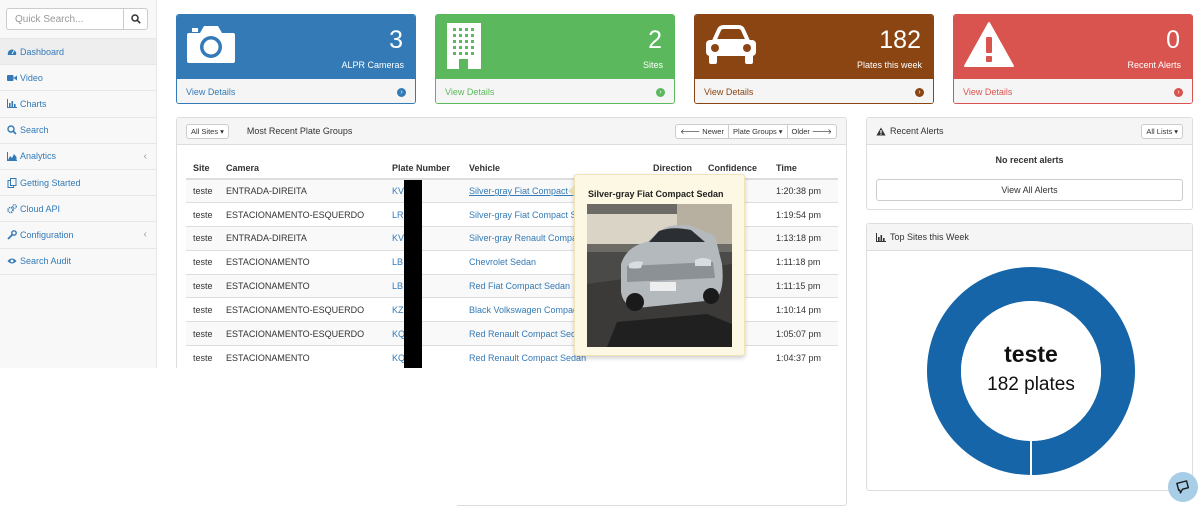 The width and height of the screenshot is (1200, 506). I want to click on view-all-alerts-button: View All Alerts, so click(1029, 190).